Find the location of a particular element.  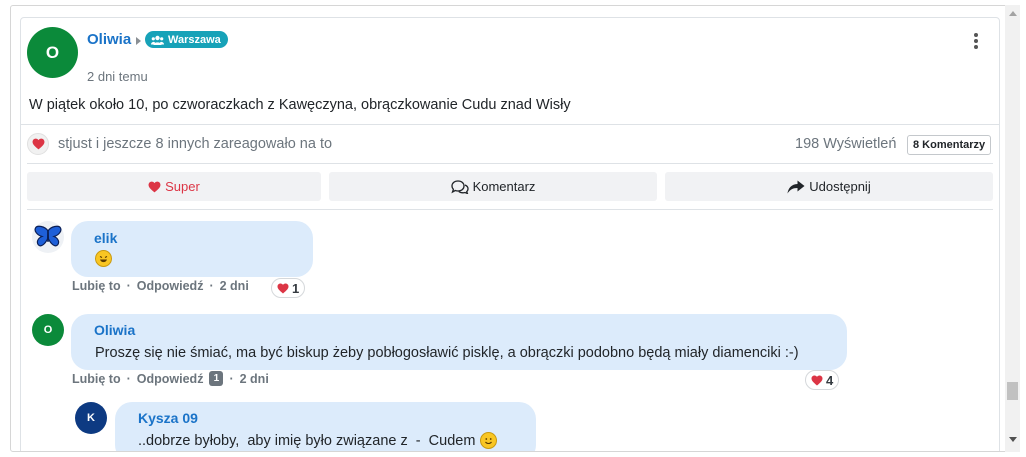

avatar is located at coordinates (48, 237).